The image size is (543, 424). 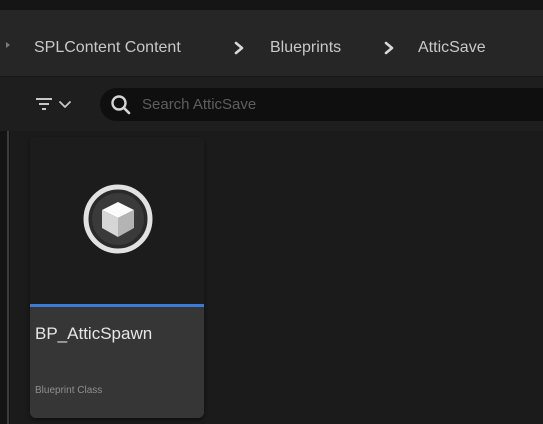 I want to click on toolbar, so click(x=271, y=104).